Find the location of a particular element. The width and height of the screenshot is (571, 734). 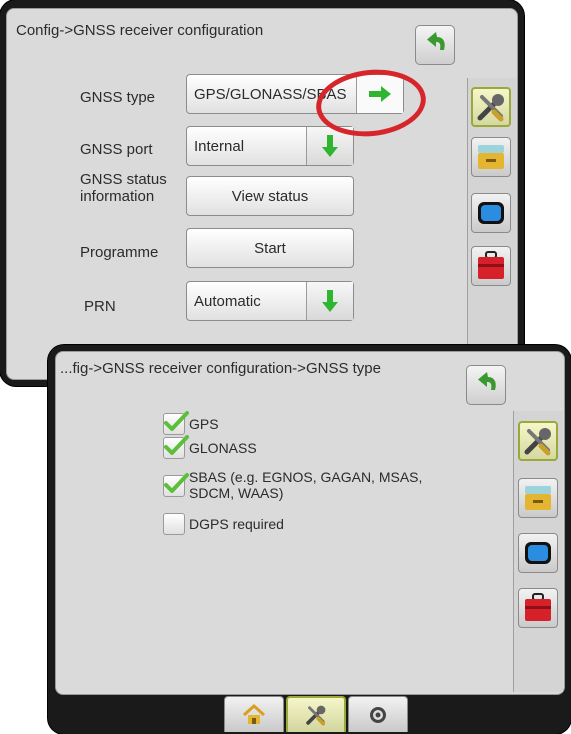

view-status-button: View status is located at coordinates (270, 196).